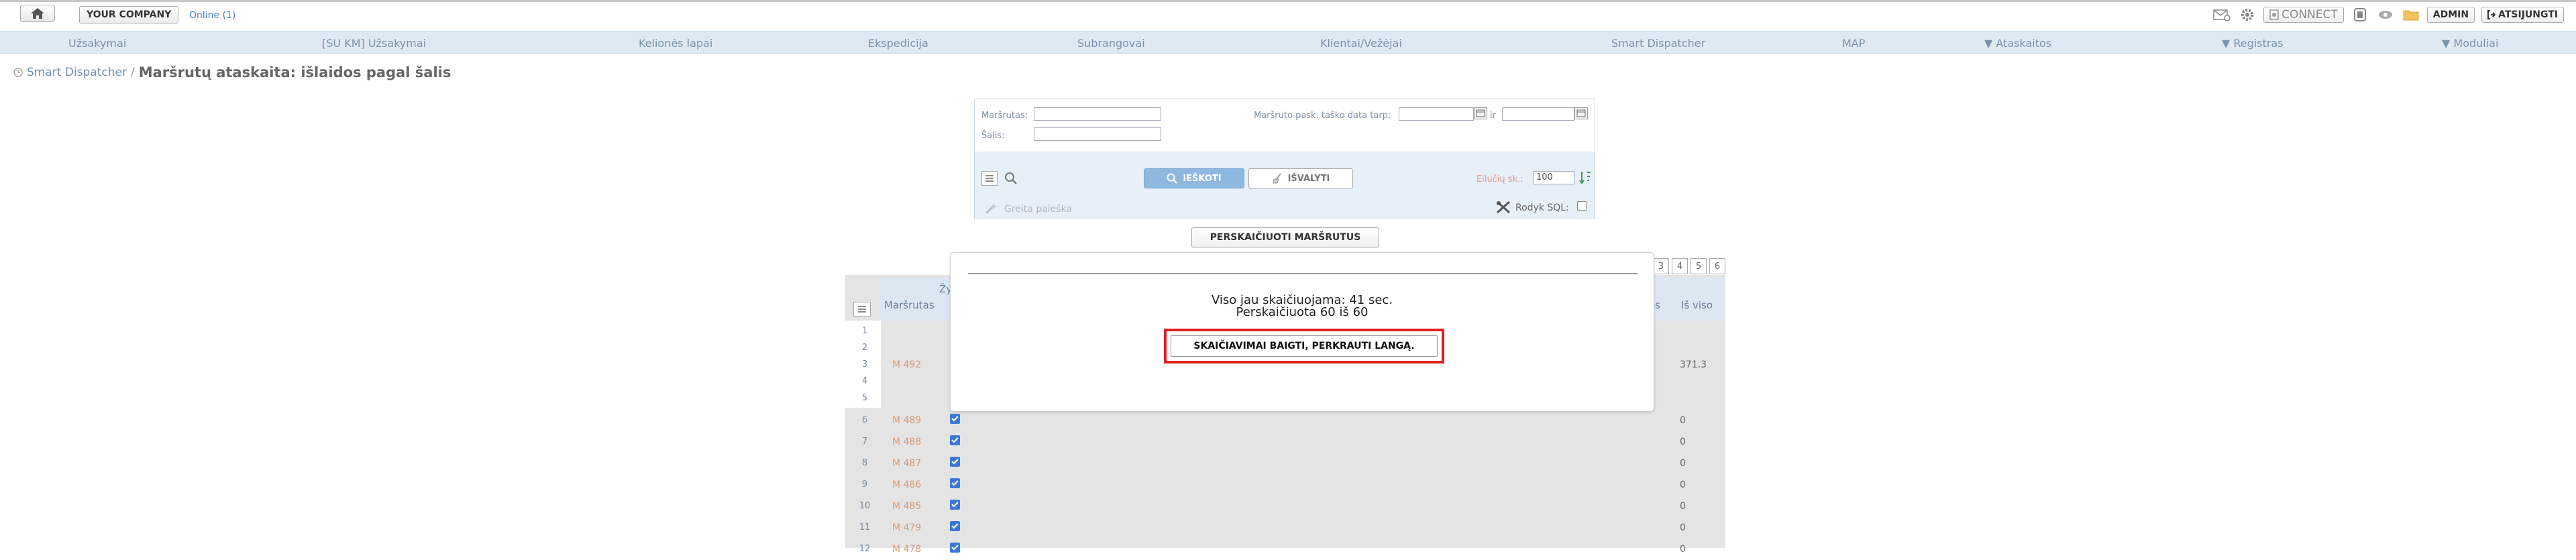  Describe the element at coordinates (1285, 485) in the screenshot. I see `table-row: 9 M 486 0` at that location.